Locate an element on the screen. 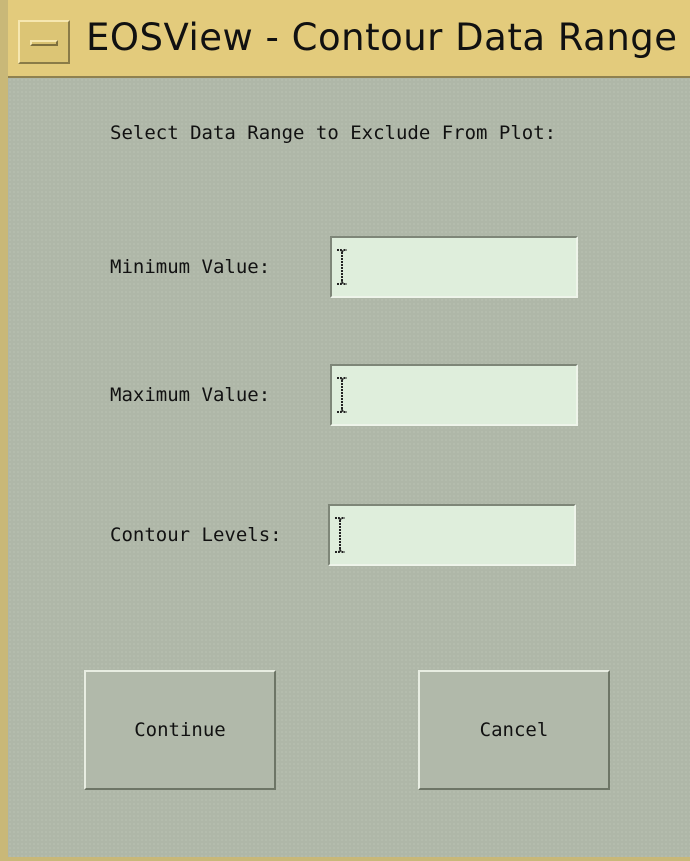 This screenshot has height=861, width=690. maximum-value-field is located at coordinates (454, 395).